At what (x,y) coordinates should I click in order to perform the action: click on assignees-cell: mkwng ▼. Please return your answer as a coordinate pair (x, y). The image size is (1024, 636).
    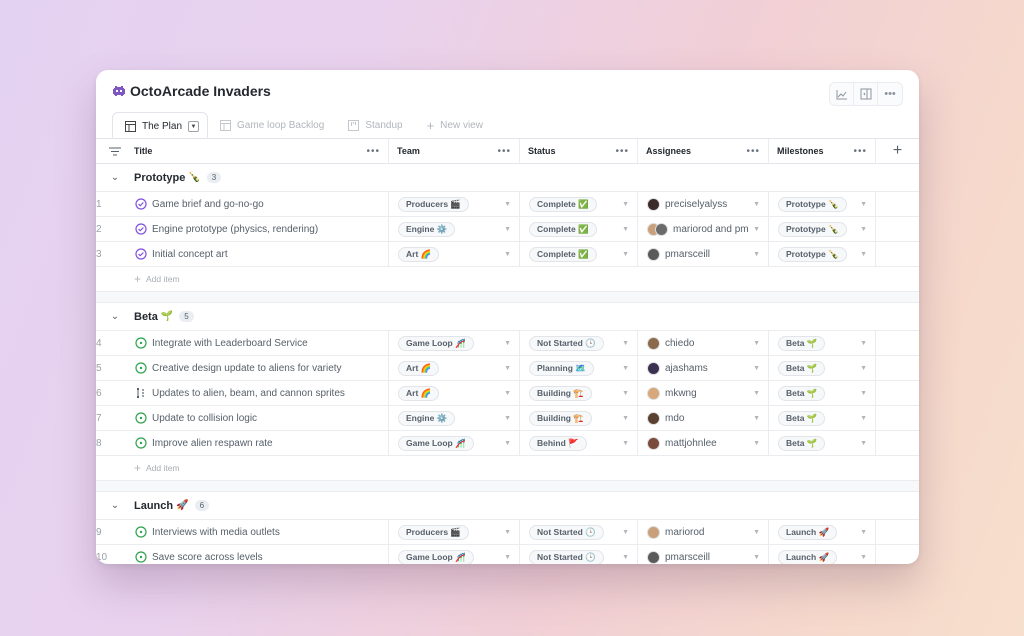
    Looking at the image, I should click on (702, 393).